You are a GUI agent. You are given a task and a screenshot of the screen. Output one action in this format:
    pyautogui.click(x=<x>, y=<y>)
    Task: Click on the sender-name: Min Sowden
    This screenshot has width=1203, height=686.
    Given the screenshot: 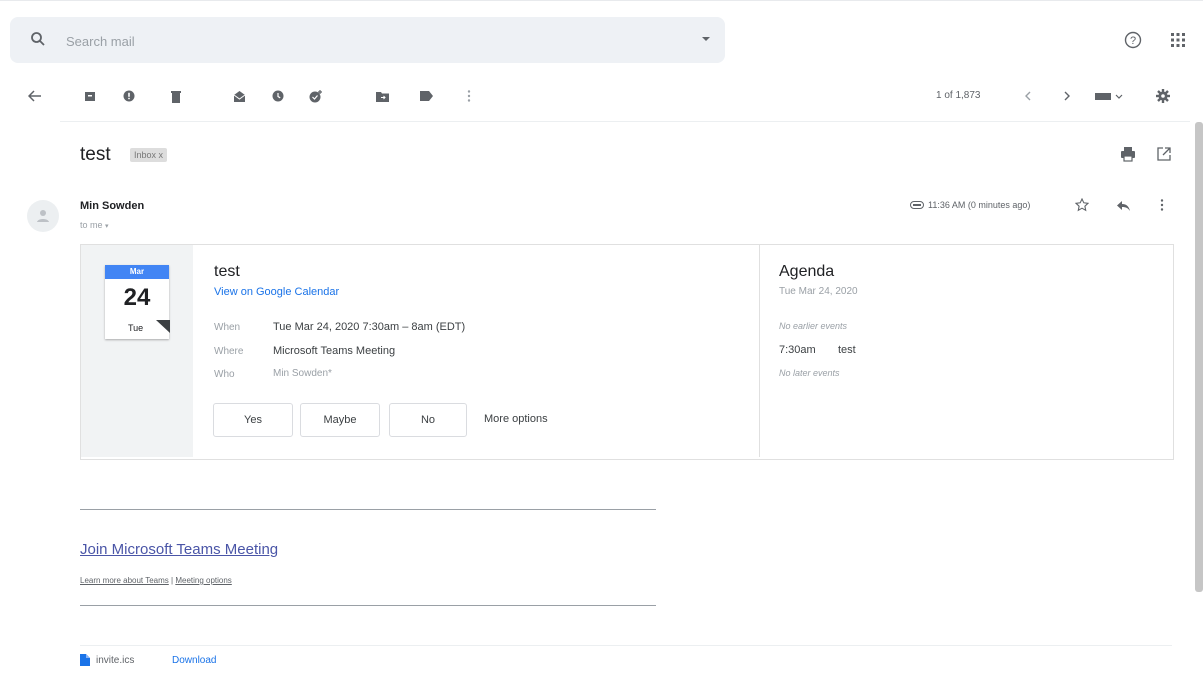 What is the action you would take?
    pyautogui.click(x=112, y=206)
    